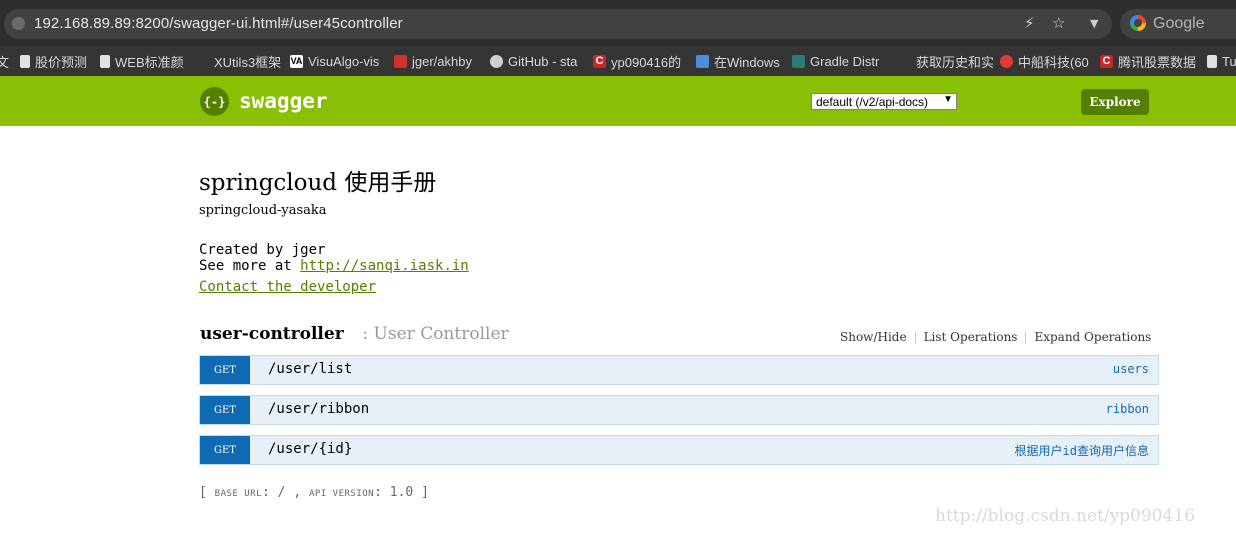 The width and height of the screenshot is (1236, 536). What do you see at coordinates (543, 61) in the screenshot?
I see `bookmark-label: GitHub - sta` at bounding box center [543, 61].